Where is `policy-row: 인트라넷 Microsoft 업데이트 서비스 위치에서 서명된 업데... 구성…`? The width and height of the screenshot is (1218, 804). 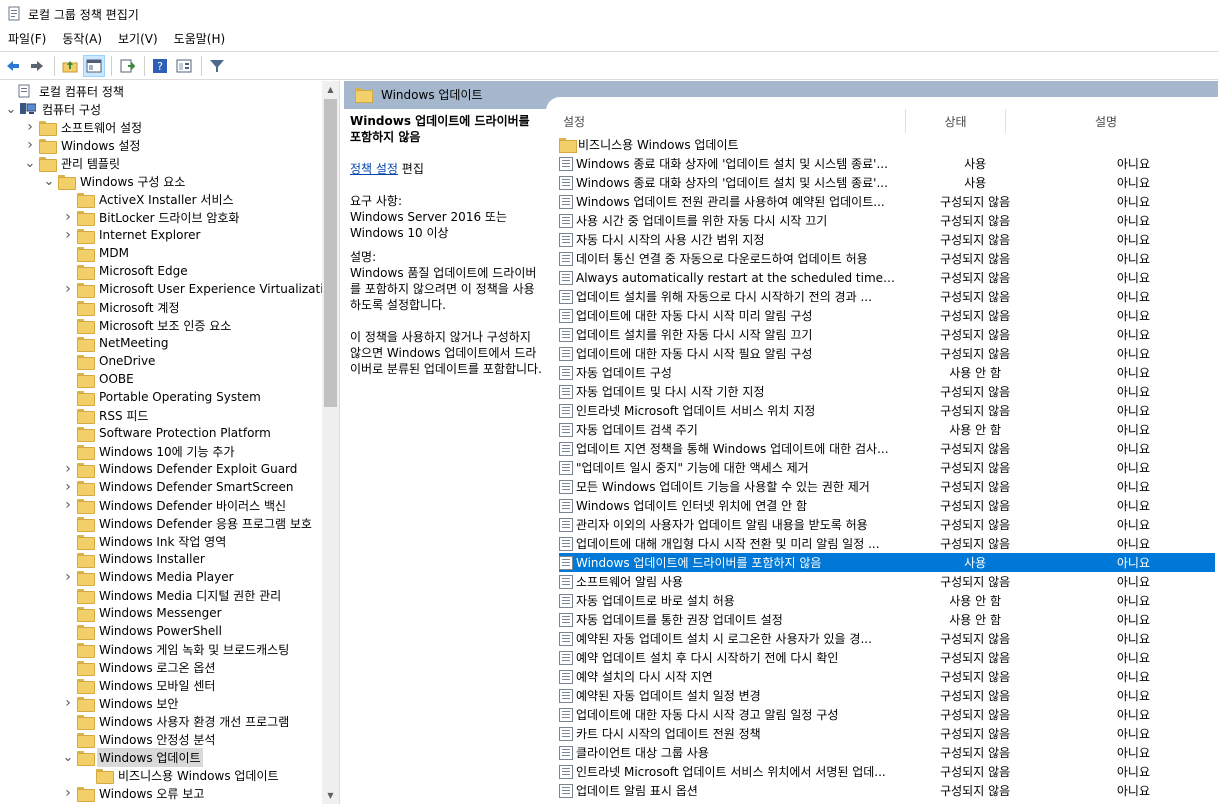
policy-row: 인트라넷 Microsoft 업데이트 서비스 위치에서 서명된 업데... 구성… is located at coordinates (887, 771).